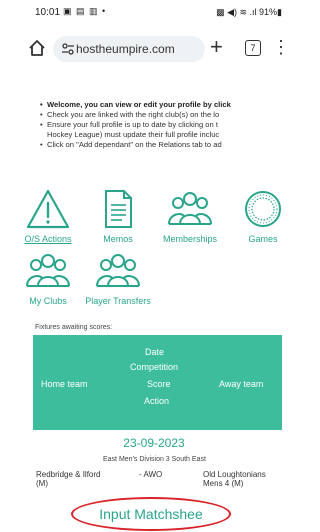 The height and width of the screenshot is (532, 320). Describe the element at coordinates (216, 47) in the screenshot. I see `new-tab-button: +` at that location.